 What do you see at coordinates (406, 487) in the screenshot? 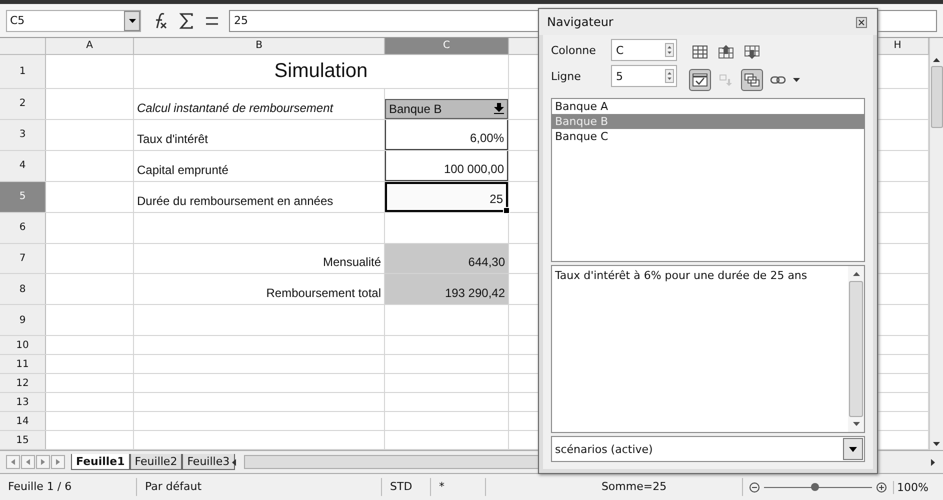
I see `selection-mode: STD` at bounding box center [406, 487].